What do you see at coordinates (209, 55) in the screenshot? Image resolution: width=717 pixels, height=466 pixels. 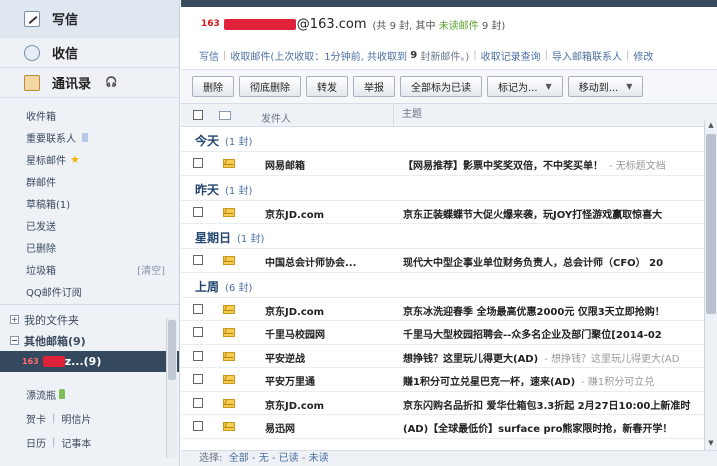 I see `write-link: 写信` at bounding box center [209, 55].